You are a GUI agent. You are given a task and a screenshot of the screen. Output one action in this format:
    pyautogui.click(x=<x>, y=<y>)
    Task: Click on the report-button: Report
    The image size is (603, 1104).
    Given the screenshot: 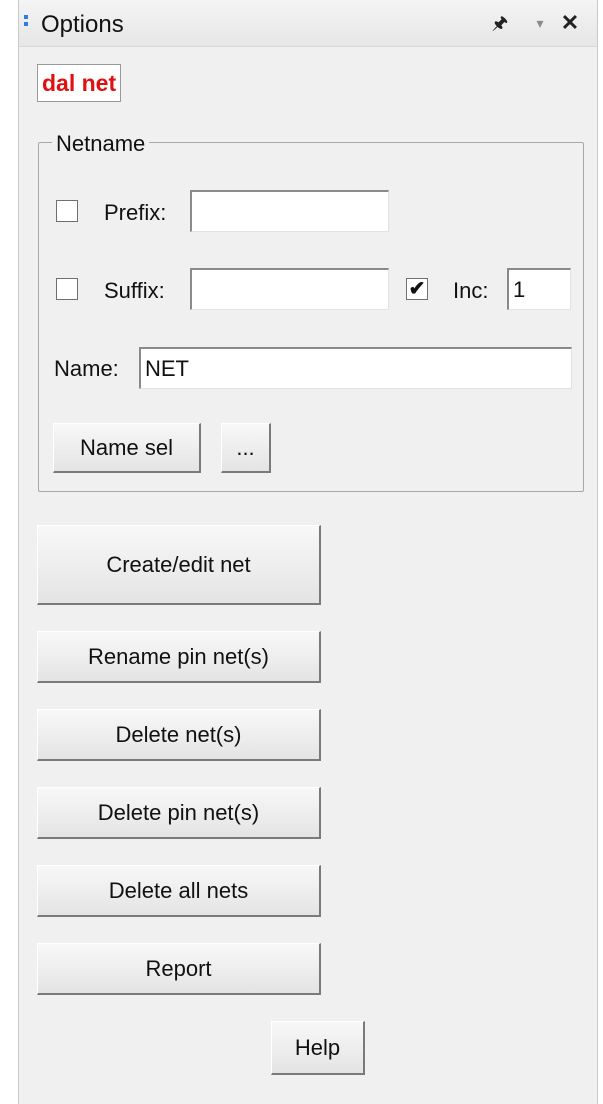 What is the action you would take?
    pyautogui.click(x=179, y=969)
    